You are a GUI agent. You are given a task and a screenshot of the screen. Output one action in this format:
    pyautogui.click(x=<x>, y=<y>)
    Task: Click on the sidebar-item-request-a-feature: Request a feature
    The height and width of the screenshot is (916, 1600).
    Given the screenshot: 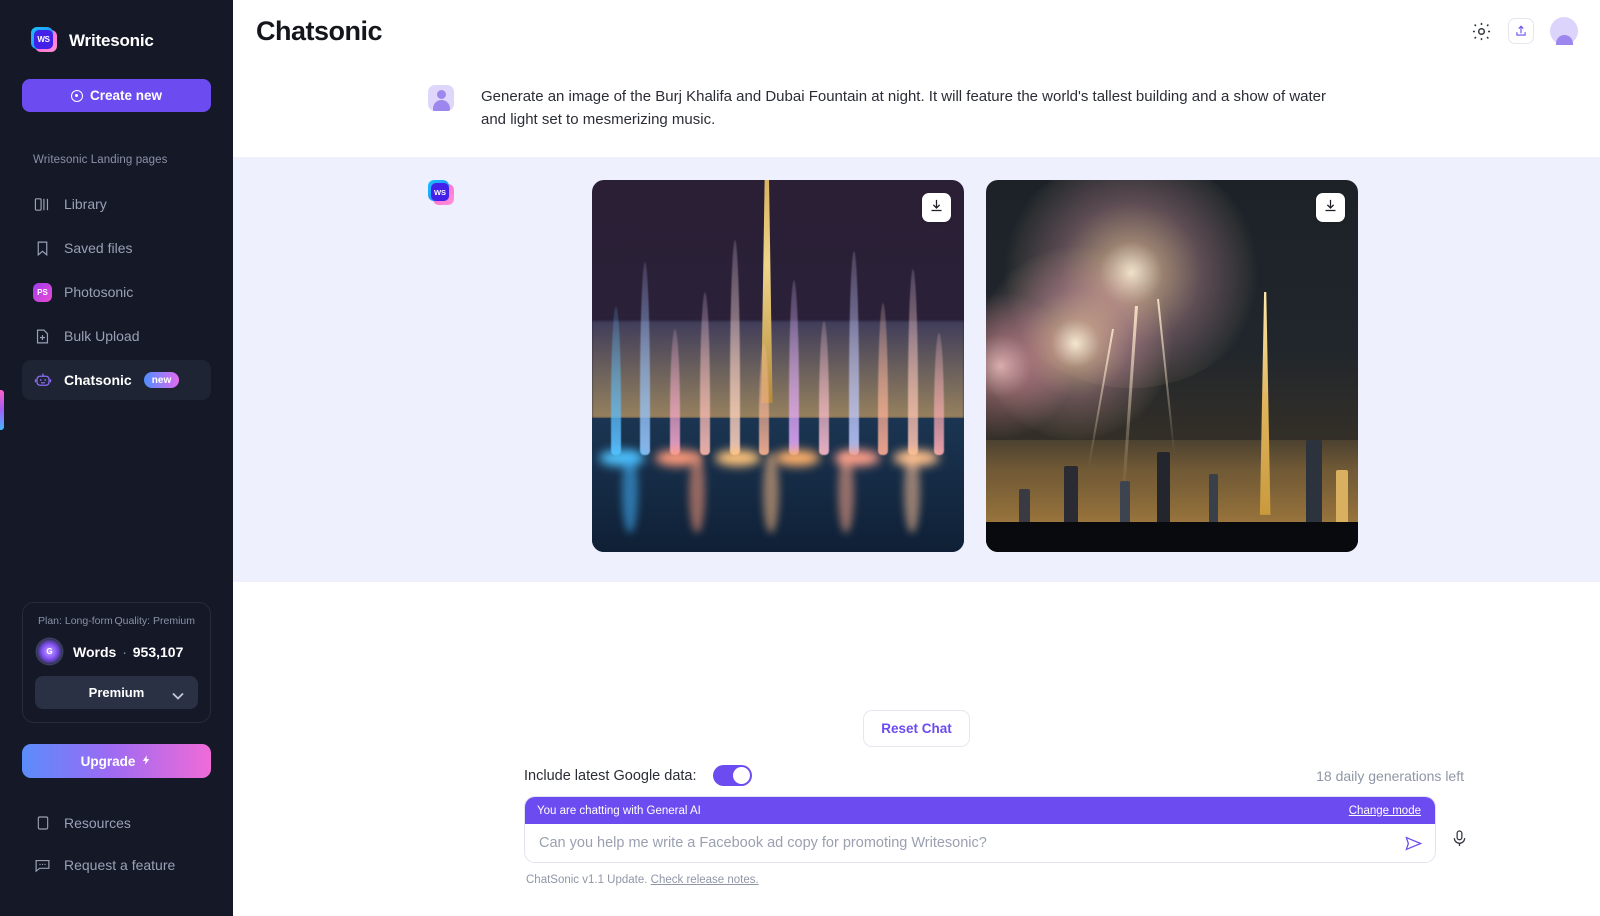 What is the action you would take?
    pyautogui.click(x=116, y=865)
    